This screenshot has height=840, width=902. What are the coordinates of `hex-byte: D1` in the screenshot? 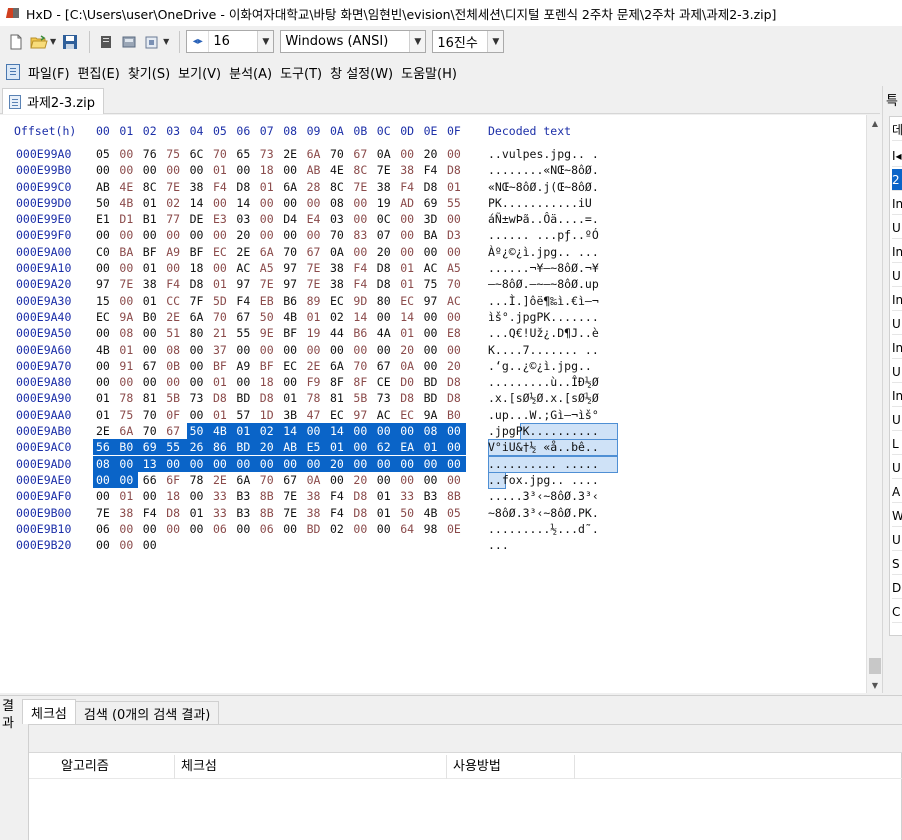 It's located at (126, 219).